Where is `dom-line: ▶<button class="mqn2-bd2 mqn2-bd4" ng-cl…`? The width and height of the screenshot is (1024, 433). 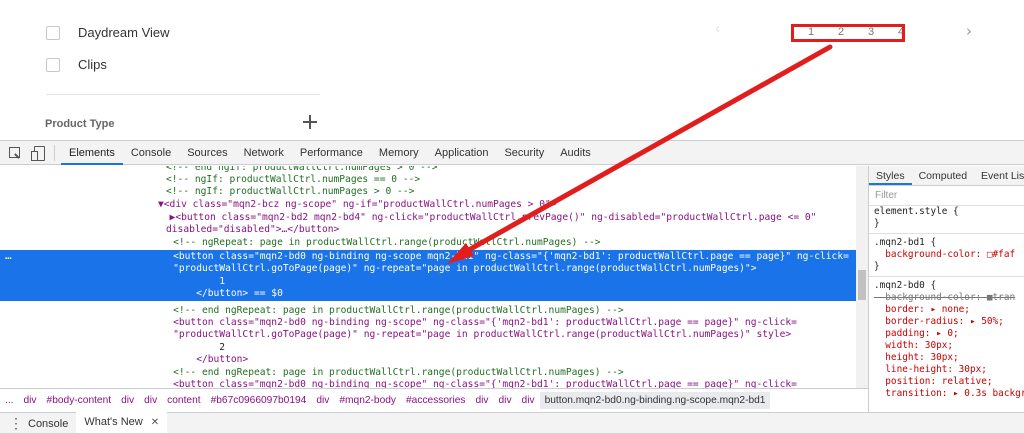
dom-line: ▶<button class="mqn2-bd2 mqn2-bd4" ng-cl… is located at coordinates (487, 218).